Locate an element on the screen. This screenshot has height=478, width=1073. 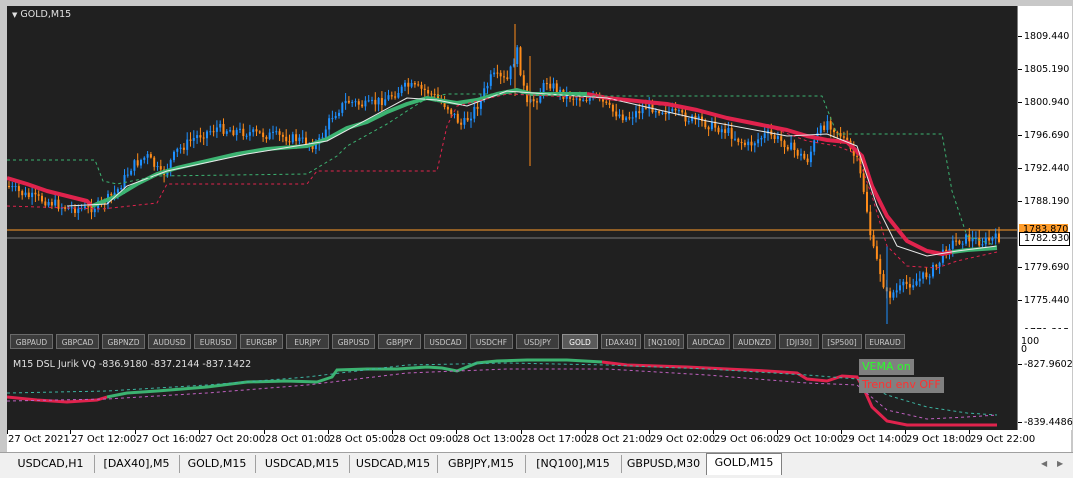
symbol-button: GBPUSD is located at coordinates (353, 341).